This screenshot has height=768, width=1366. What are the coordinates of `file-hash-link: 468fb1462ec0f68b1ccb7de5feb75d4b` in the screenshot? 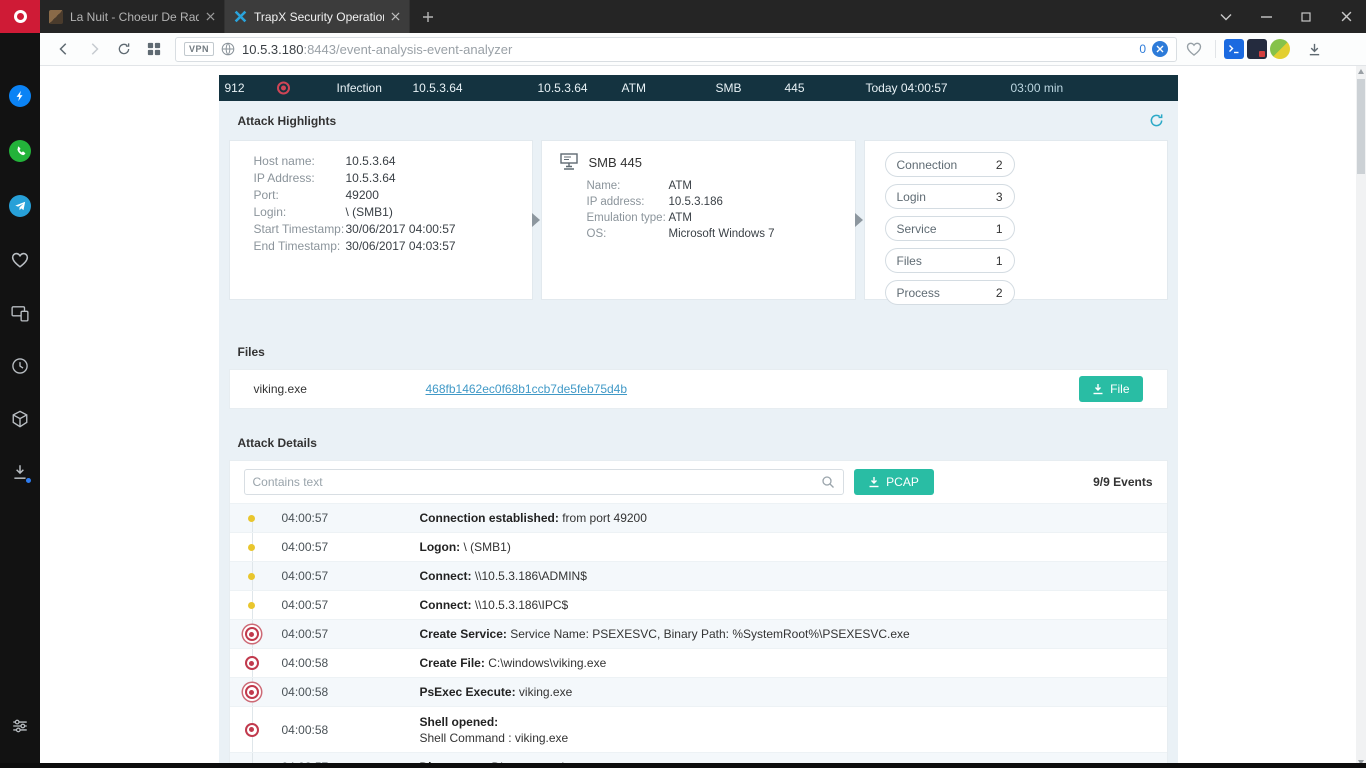 It's located at (753, 389).